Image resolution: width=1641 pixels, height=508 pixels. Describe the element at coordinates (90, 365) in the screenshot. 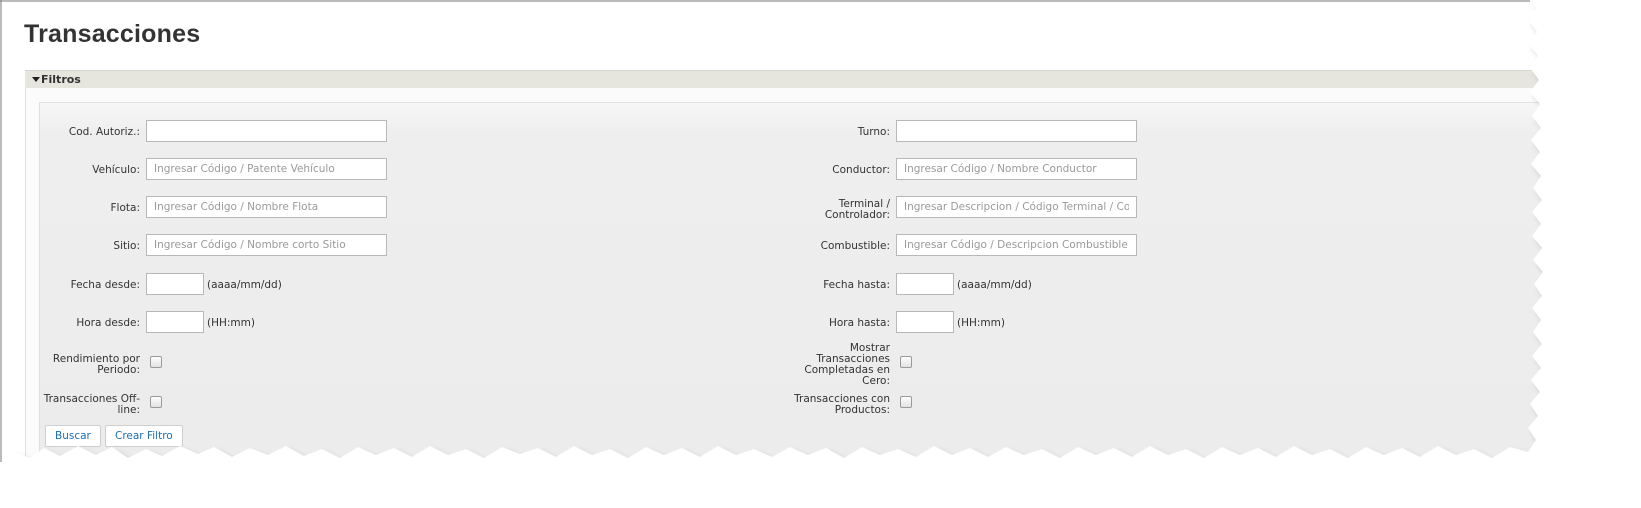

I see `rendimiento-label: Rendimiento por Periodo:` at that location.